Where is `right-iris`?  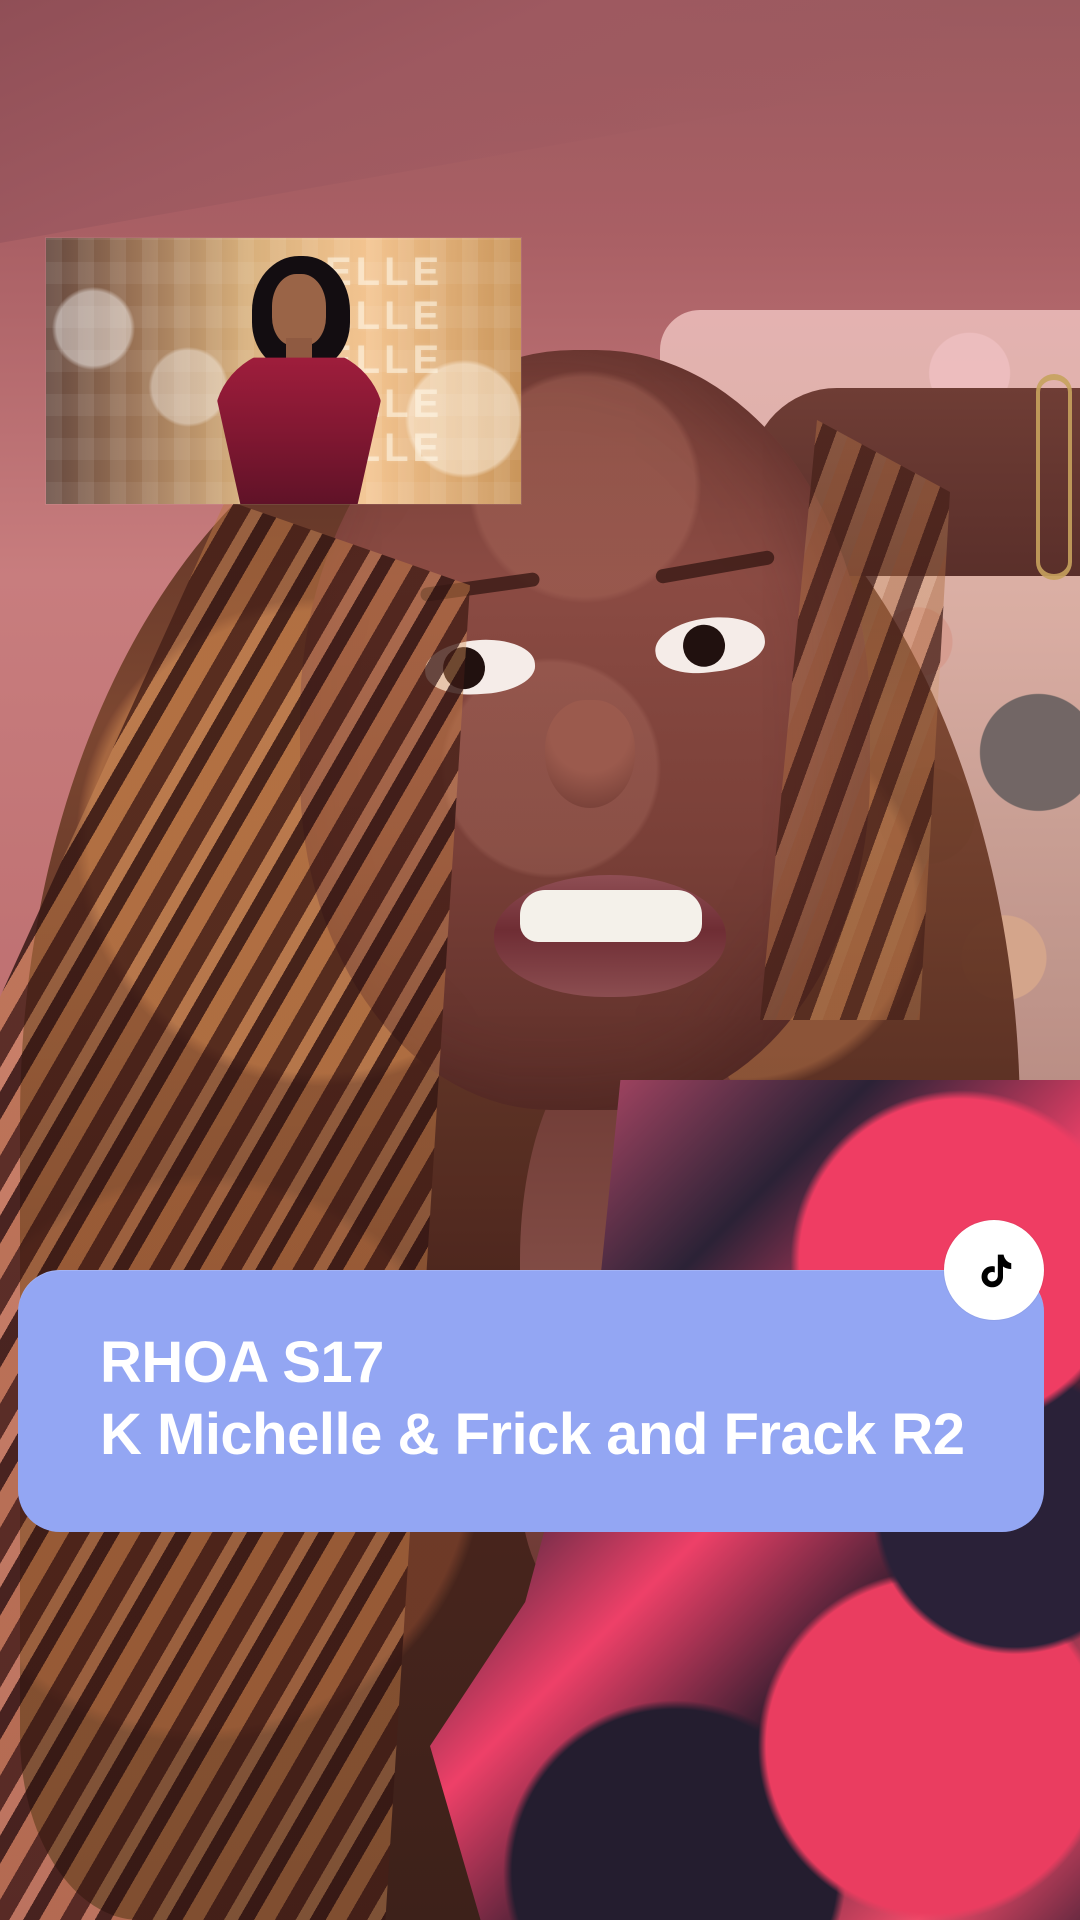
right-iris is located at coordinates (704, 646).